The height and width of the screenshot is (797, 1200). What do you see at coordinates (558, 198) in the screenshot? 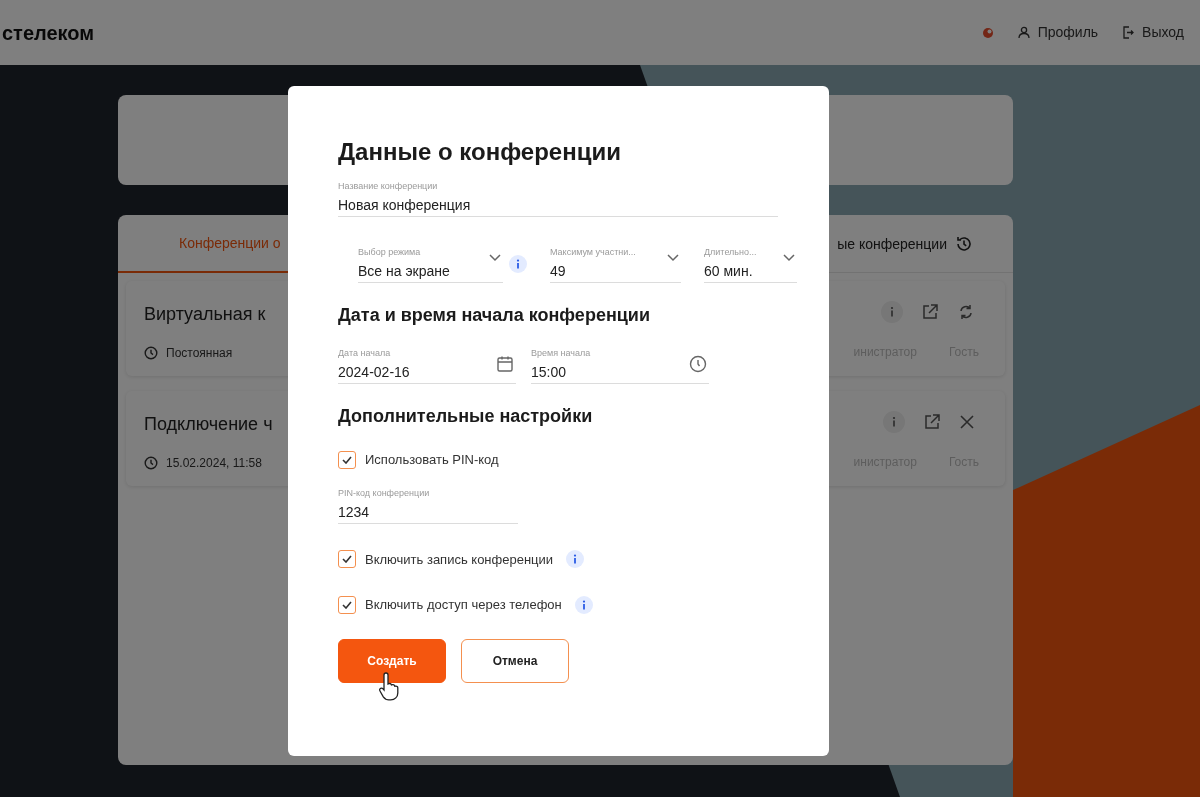
I see `name-field: Название конференции Новая конференция` at bounding box center [558, 198].